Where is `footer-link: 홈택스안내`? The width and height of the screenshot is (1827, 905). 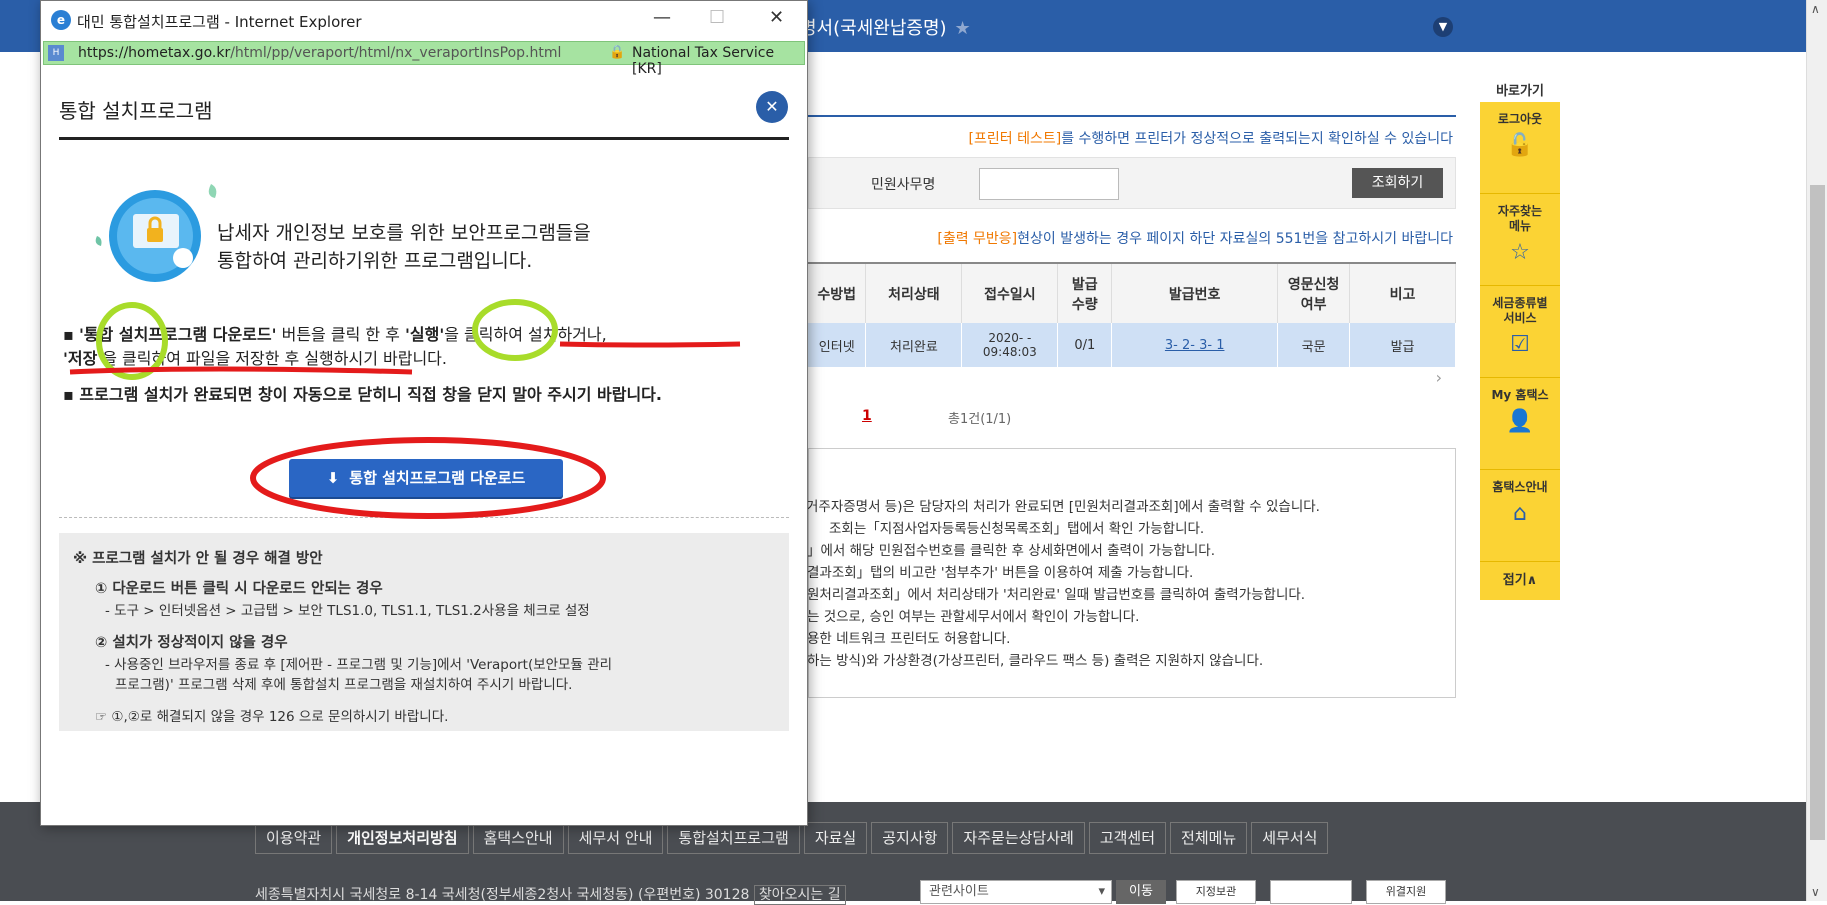 footer-link: 홈택스안내 is located at coordinates (518, 838).